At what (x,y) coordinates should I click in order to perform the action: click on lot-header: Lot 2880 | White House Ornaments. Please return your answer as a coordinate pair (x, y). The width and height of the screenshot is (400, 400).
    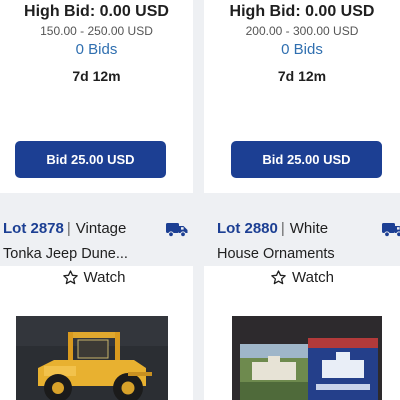
    Looking at the image, I should click on (302, 238).